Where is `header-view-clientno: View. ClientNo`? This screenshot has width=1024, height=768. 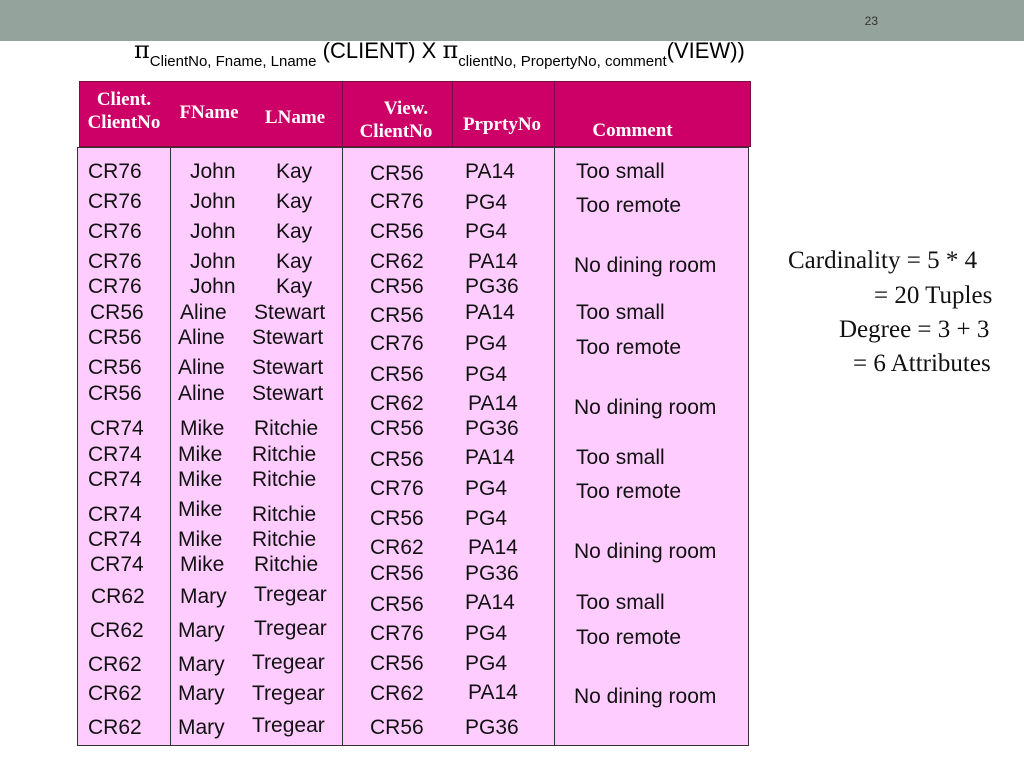 header-view-clientno: View. ClientNo is located at coordinates (396, 120).